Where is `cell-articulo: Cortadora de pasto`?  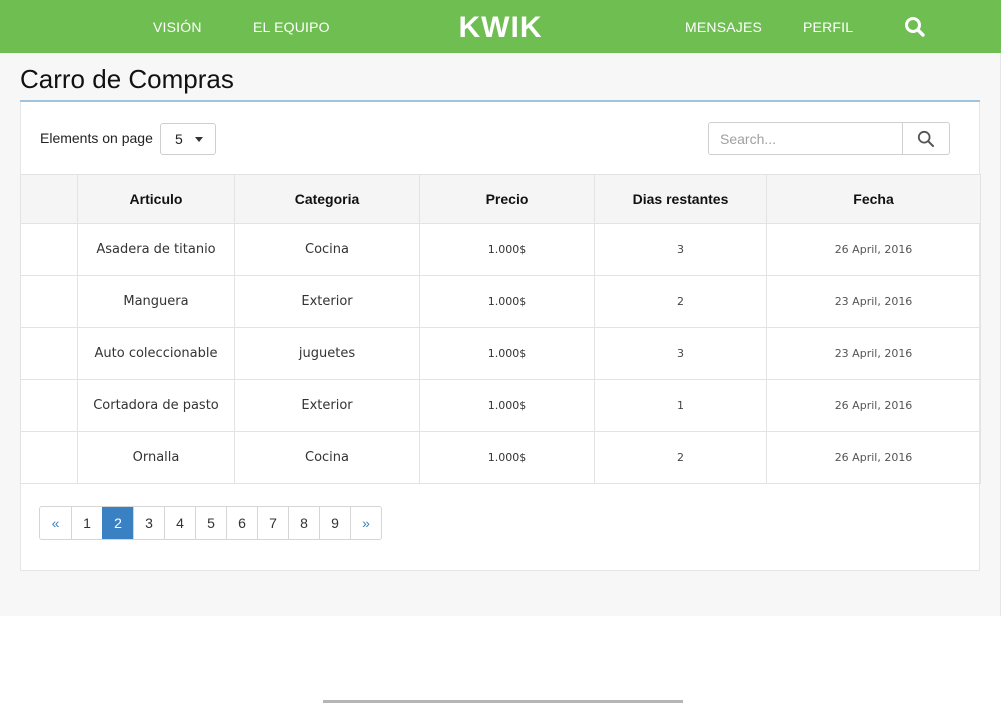
cell-articulo: Cortadora de pasto is located at coordinates (156, 405).